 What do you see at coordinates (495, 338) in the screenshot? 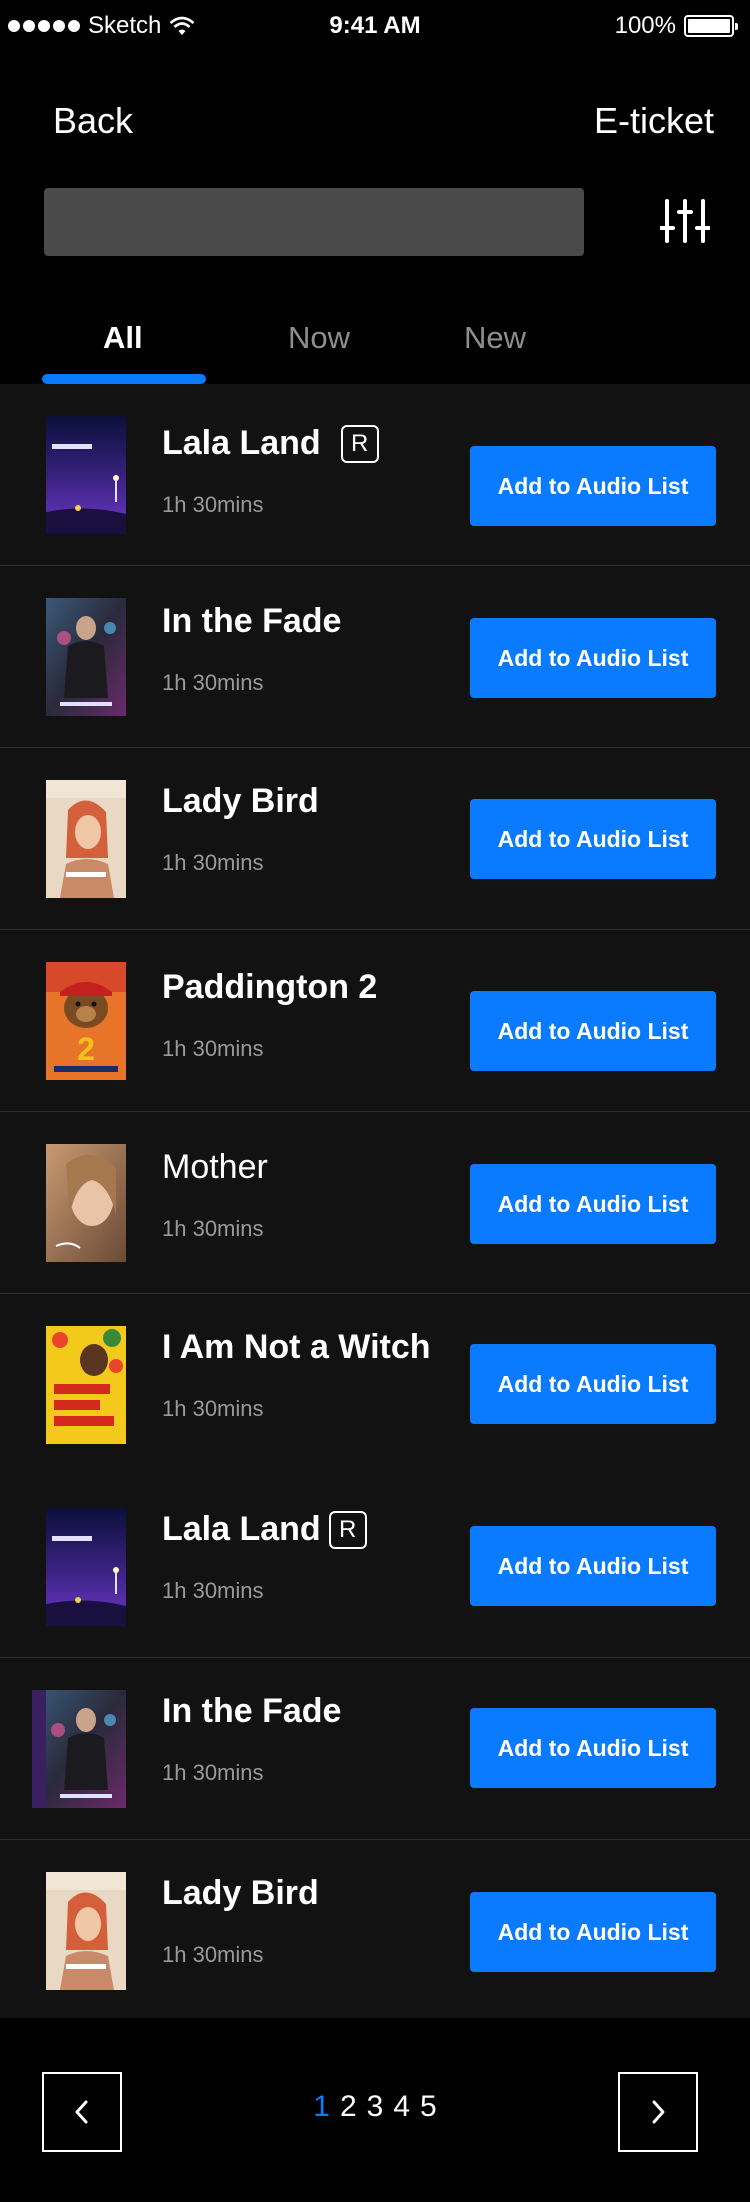
I see `tab-new: New` at bounding box center [495, 338].